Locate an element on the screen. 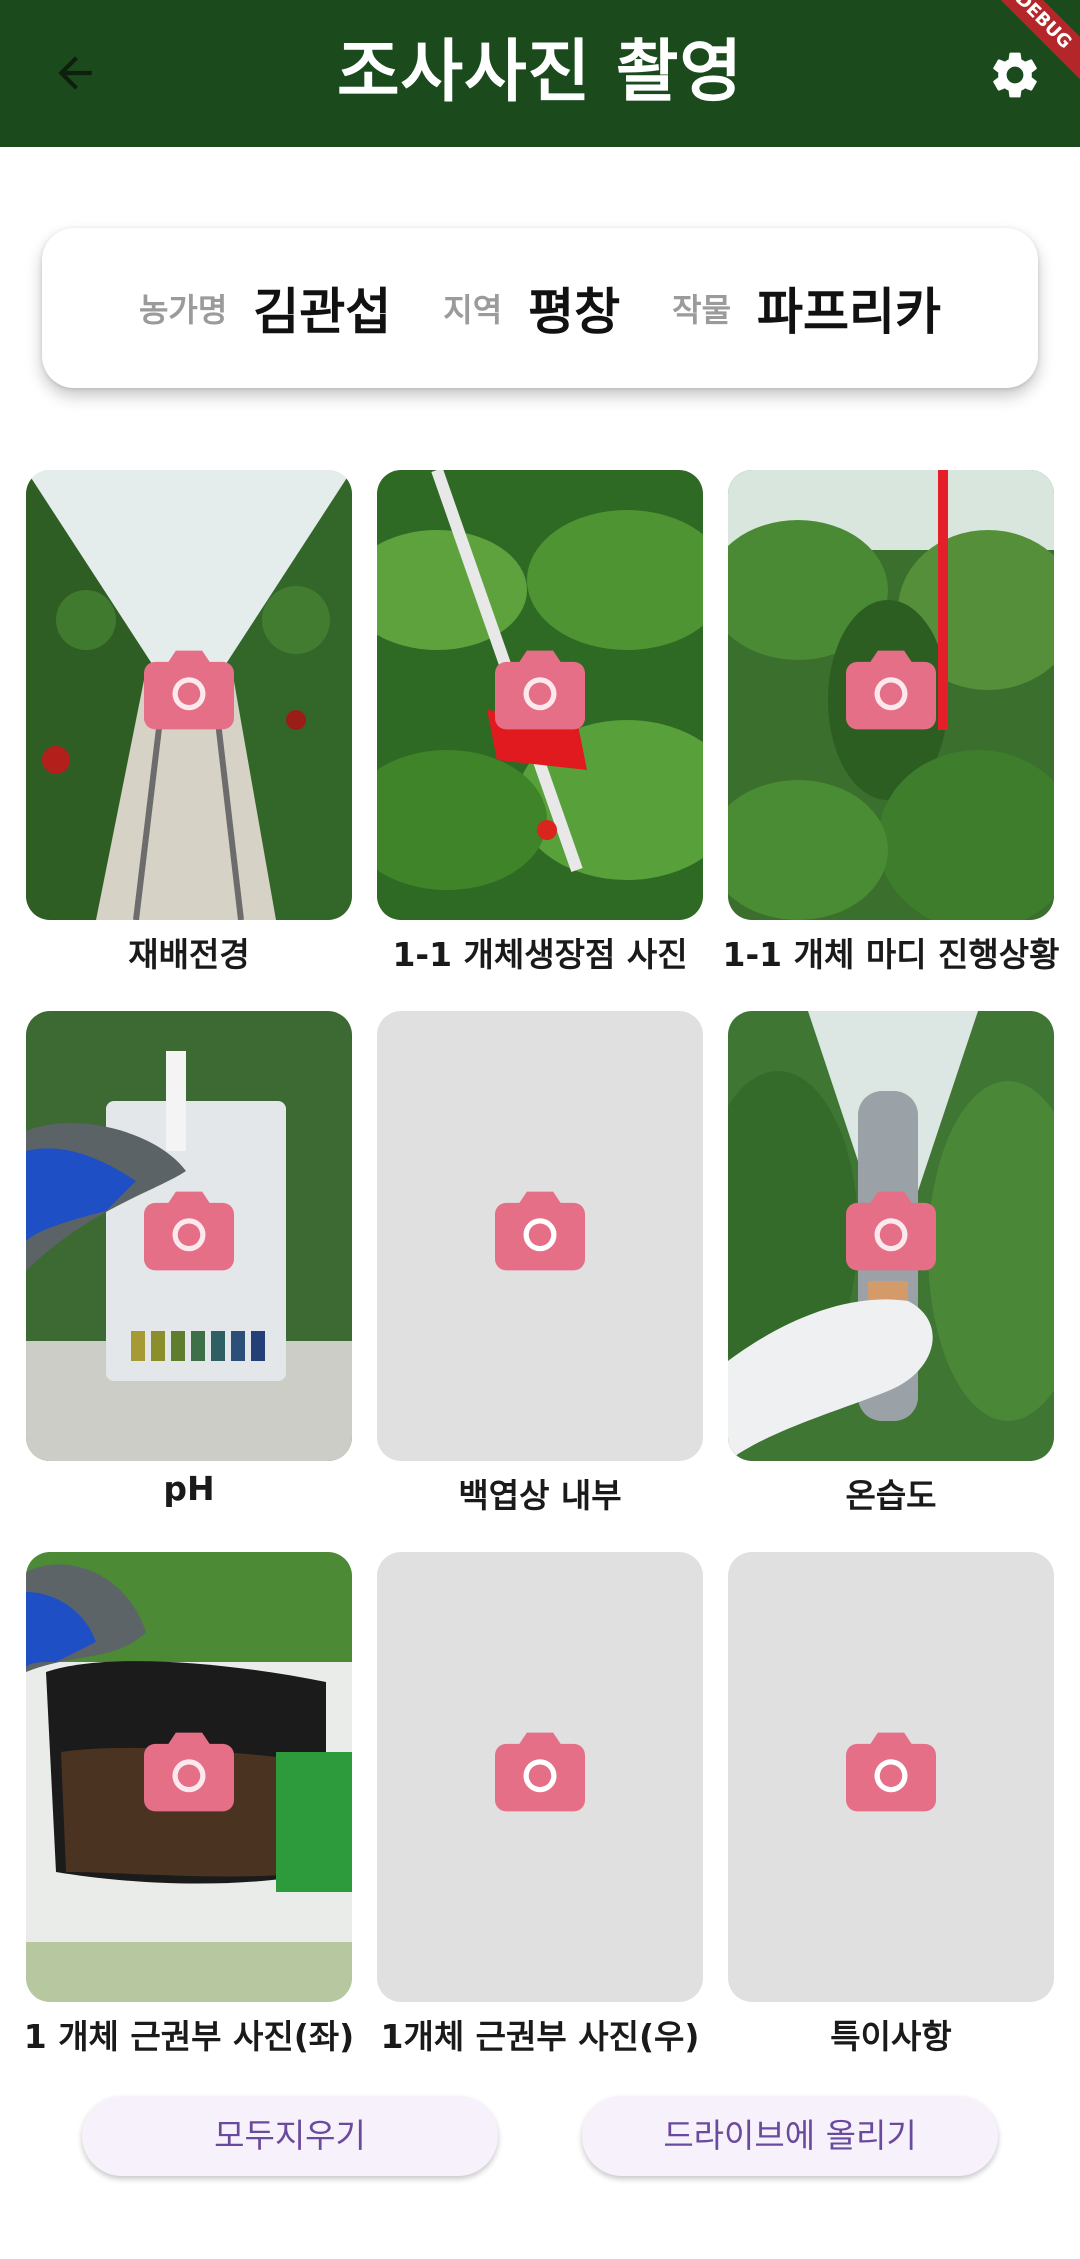 The image size is (1080, 2259). crop-info: 작물 파프리카 is located at coordinates (806, 308).